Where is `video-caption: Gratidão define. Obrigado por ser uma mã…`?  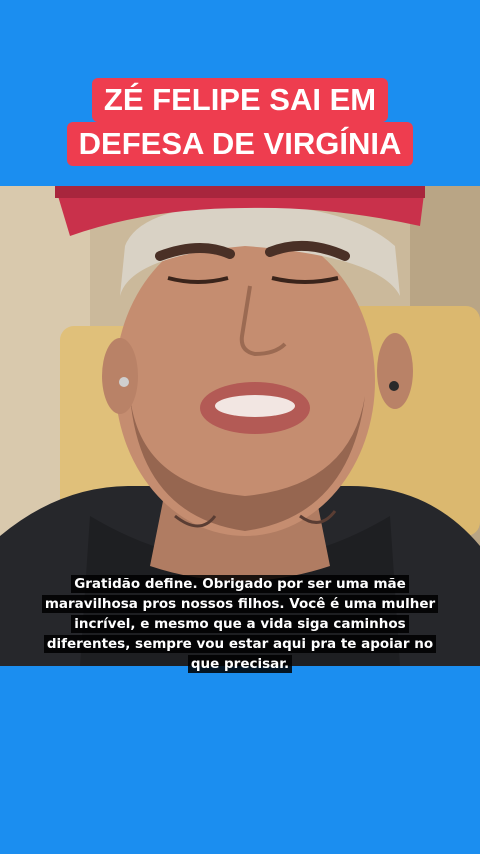
video-caption: Gratidão define. Obrigado por ser uma mã… is located at coordinates (240, 624).